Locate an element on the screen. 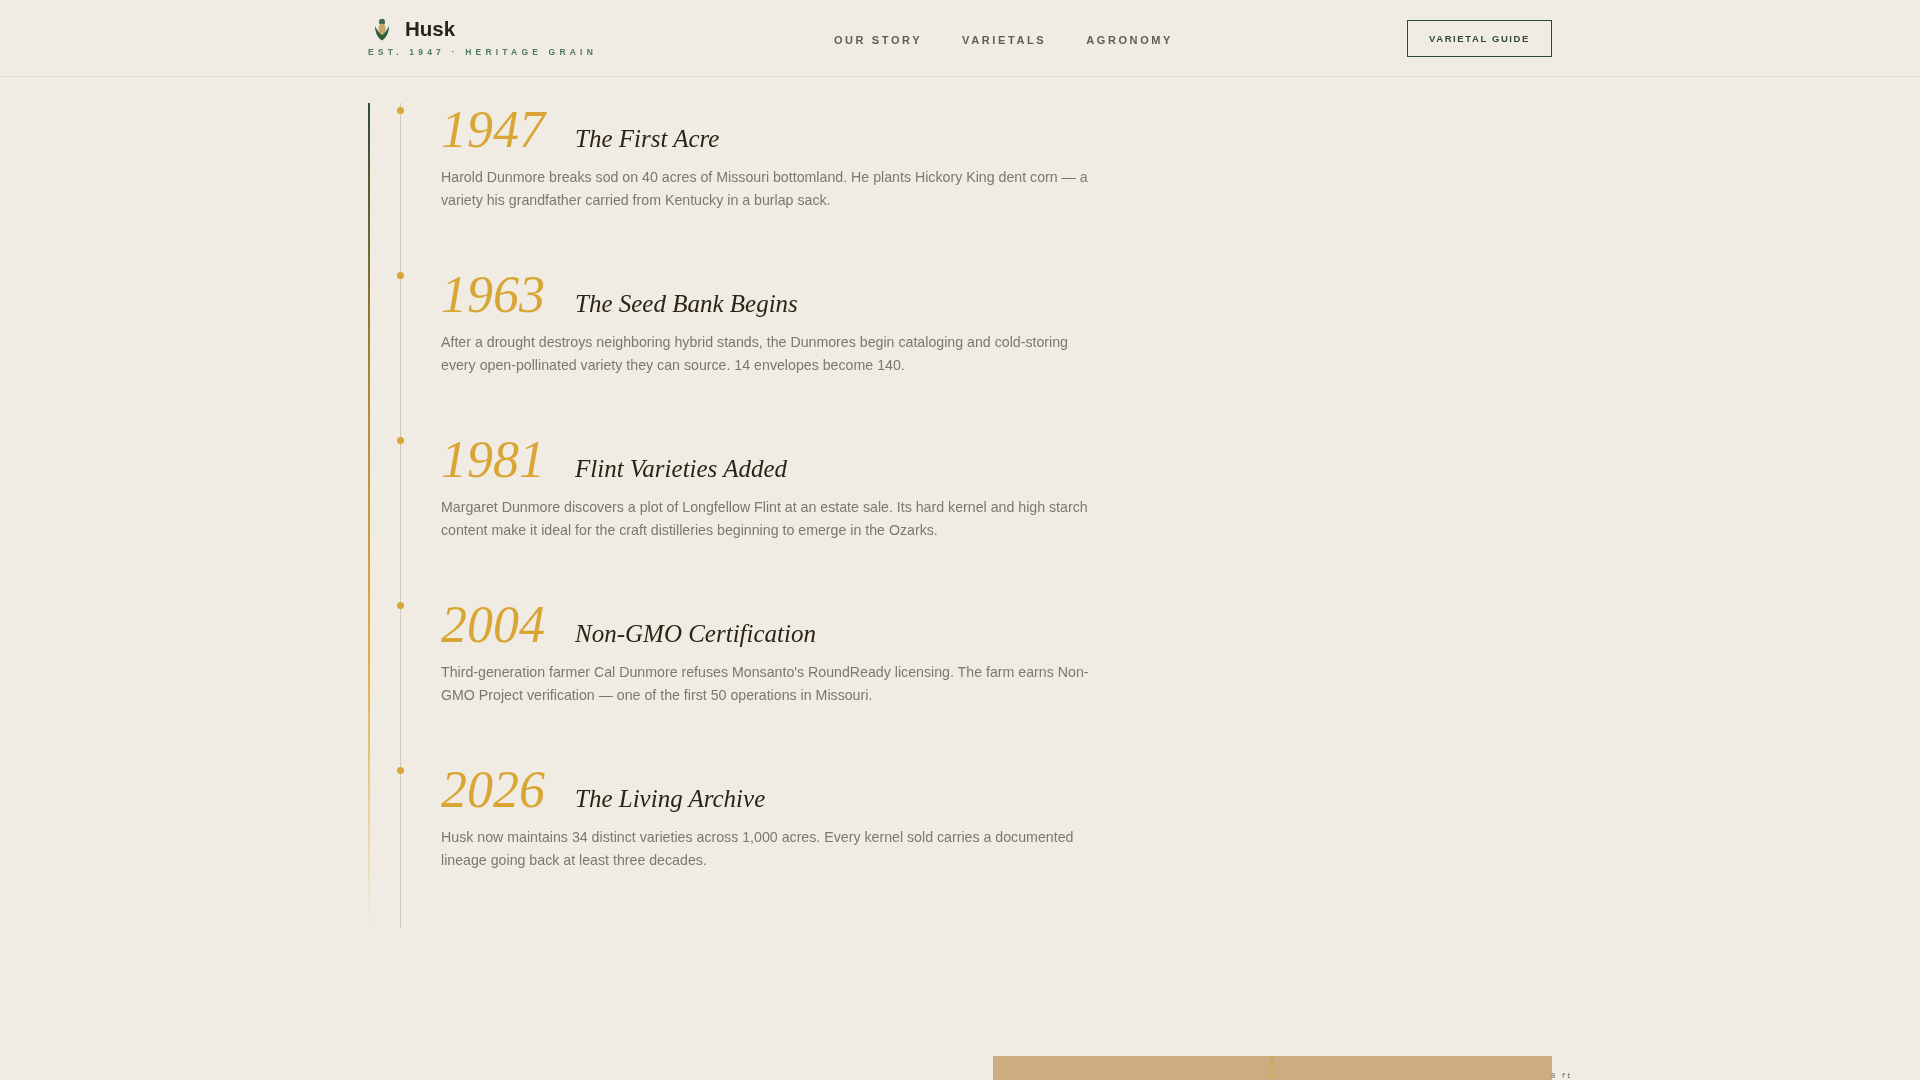 This screenshot has height=1080, width=1920. timeline-title: Flint Varieties Added is located at coordinates (681, 469).